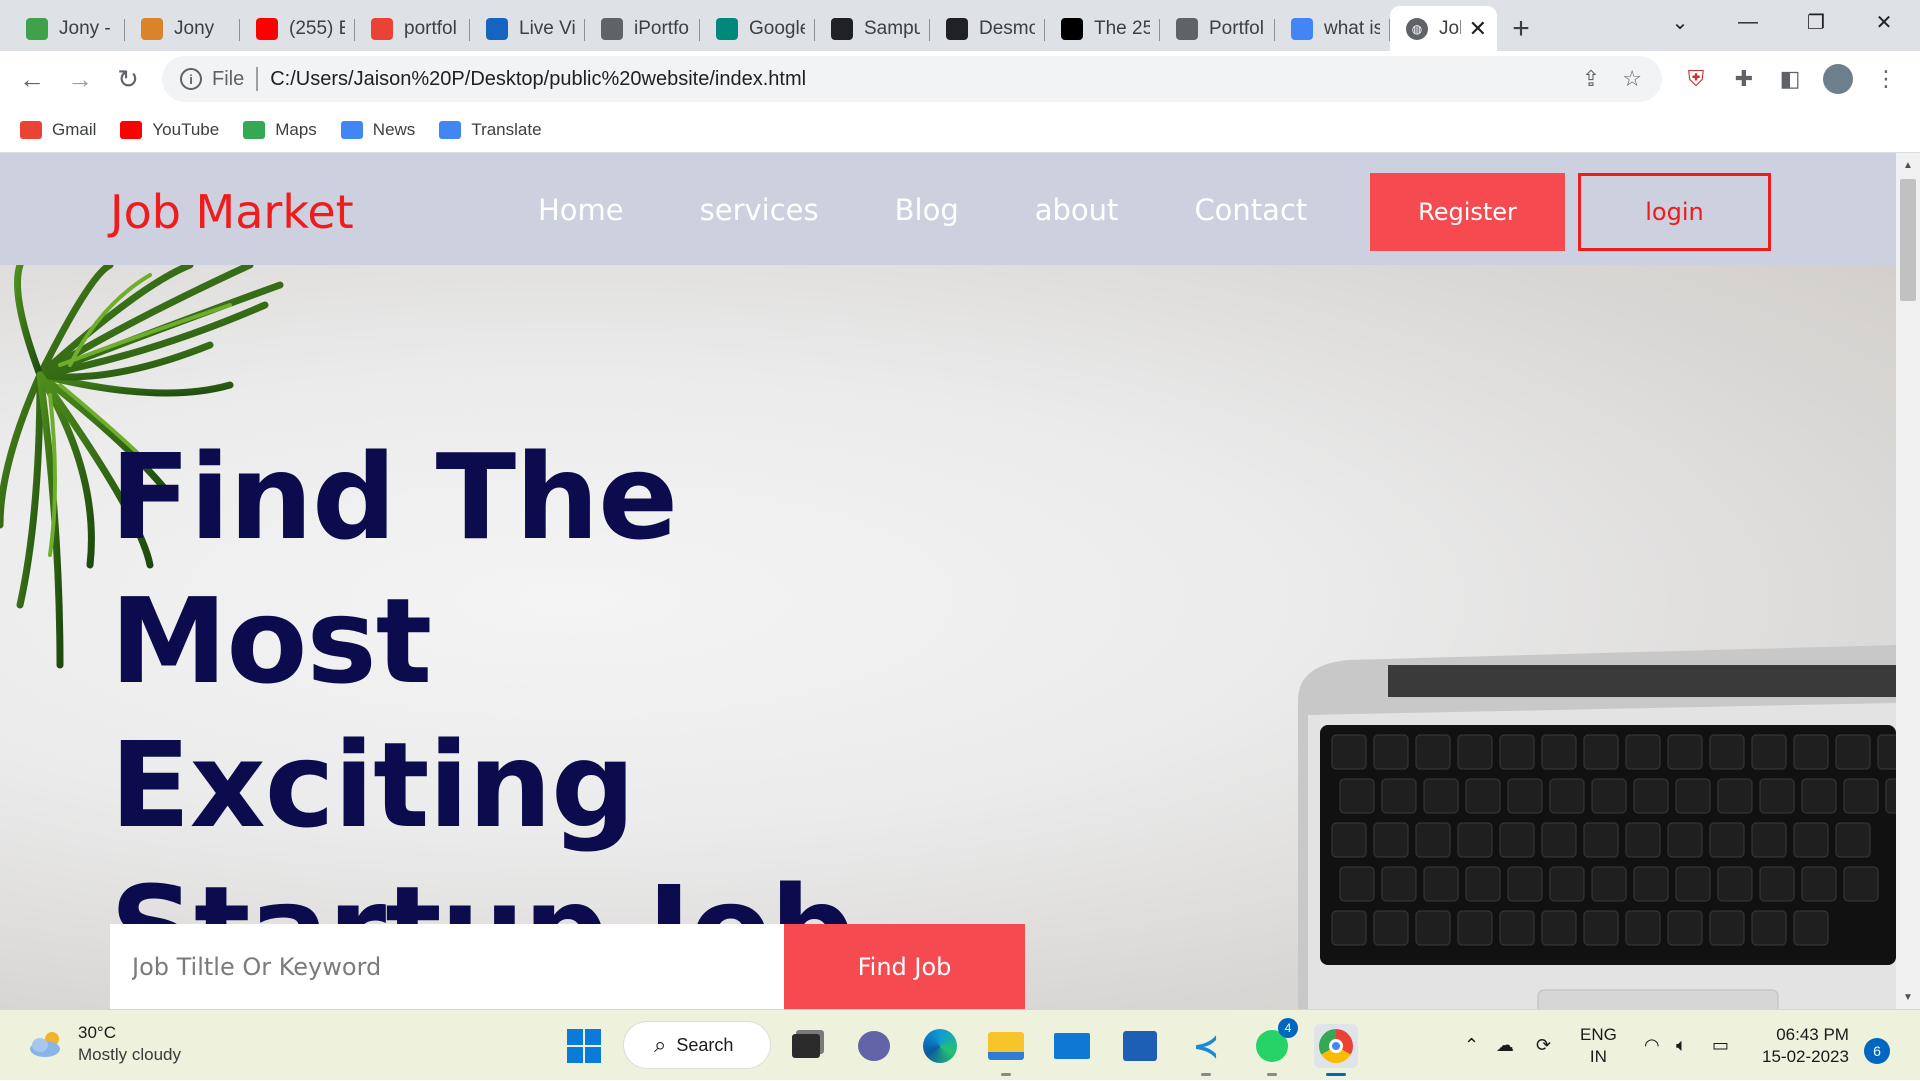 The image size is (1920, 1081). I want to click on bookmark-label: Translate, so click(506, 129).